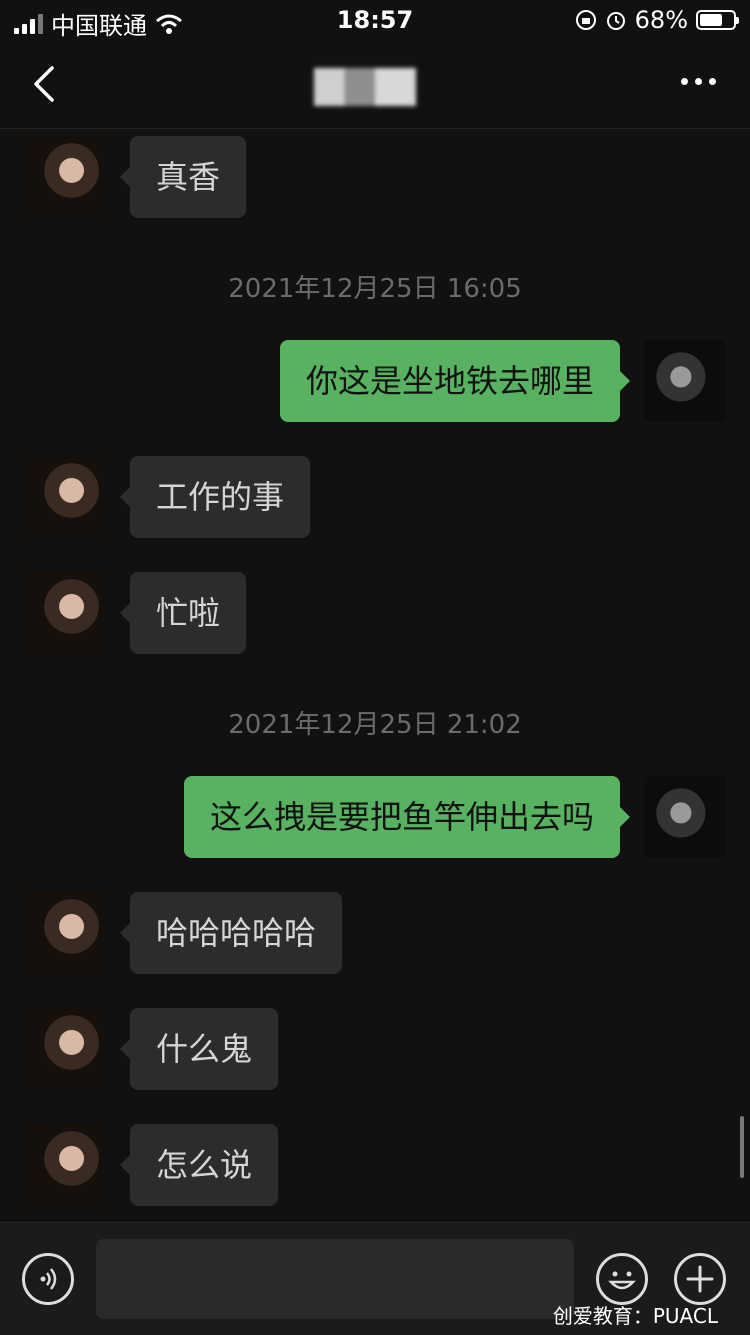 The width and height of the screenshot is (750, 1335). Describe the element at coordinates (455, 381) in the screenshot. I see `message-bubble-outgoing: 你这是坐地铁去哪里` at that location.